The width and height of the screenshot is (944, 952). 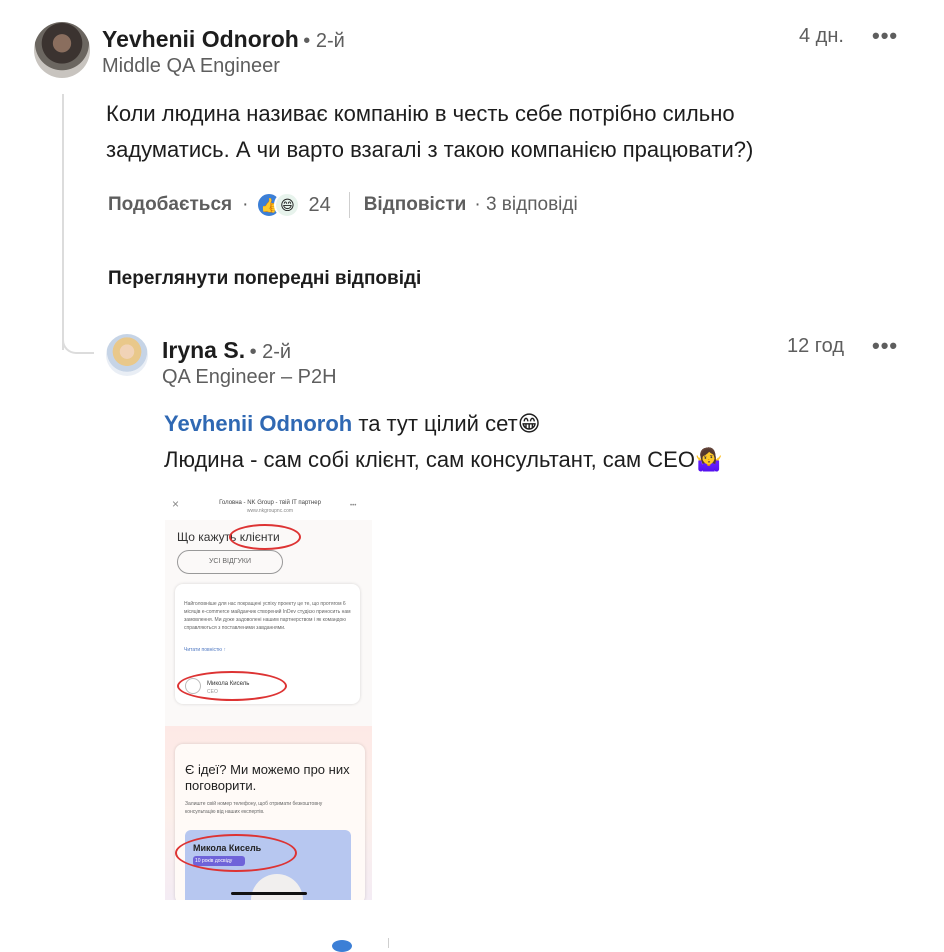 I want to click on more-options-icon: •••, so click(x=885, y=36).